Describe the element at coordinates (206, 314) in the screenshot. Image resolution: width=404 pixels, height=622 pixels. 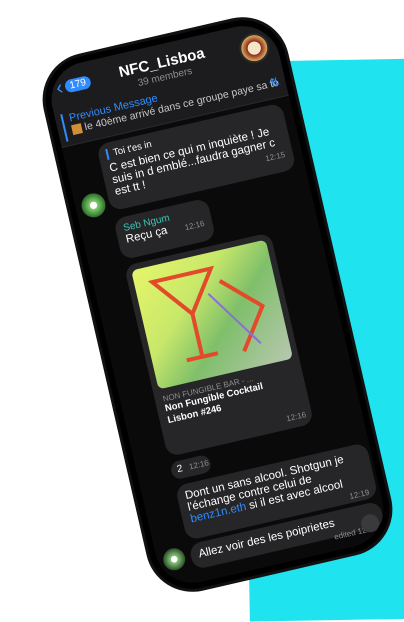
I see `cocktail-artwork` at that location.